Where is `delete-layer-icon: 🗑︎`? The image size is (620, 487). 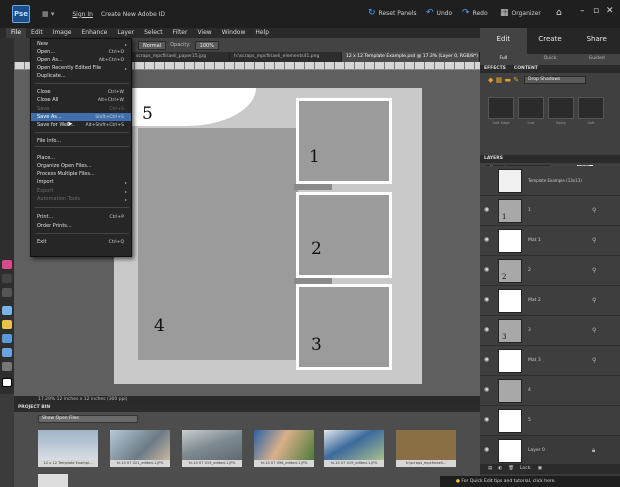 delete-layer-icon: 🗑︎ is located at coordinates (511, 469).